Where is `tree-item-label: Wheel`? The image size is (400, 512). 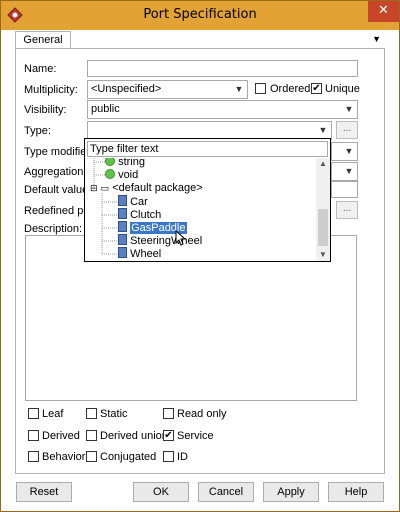 tree-item-label: Wheel is located at coordinates (146, 254).